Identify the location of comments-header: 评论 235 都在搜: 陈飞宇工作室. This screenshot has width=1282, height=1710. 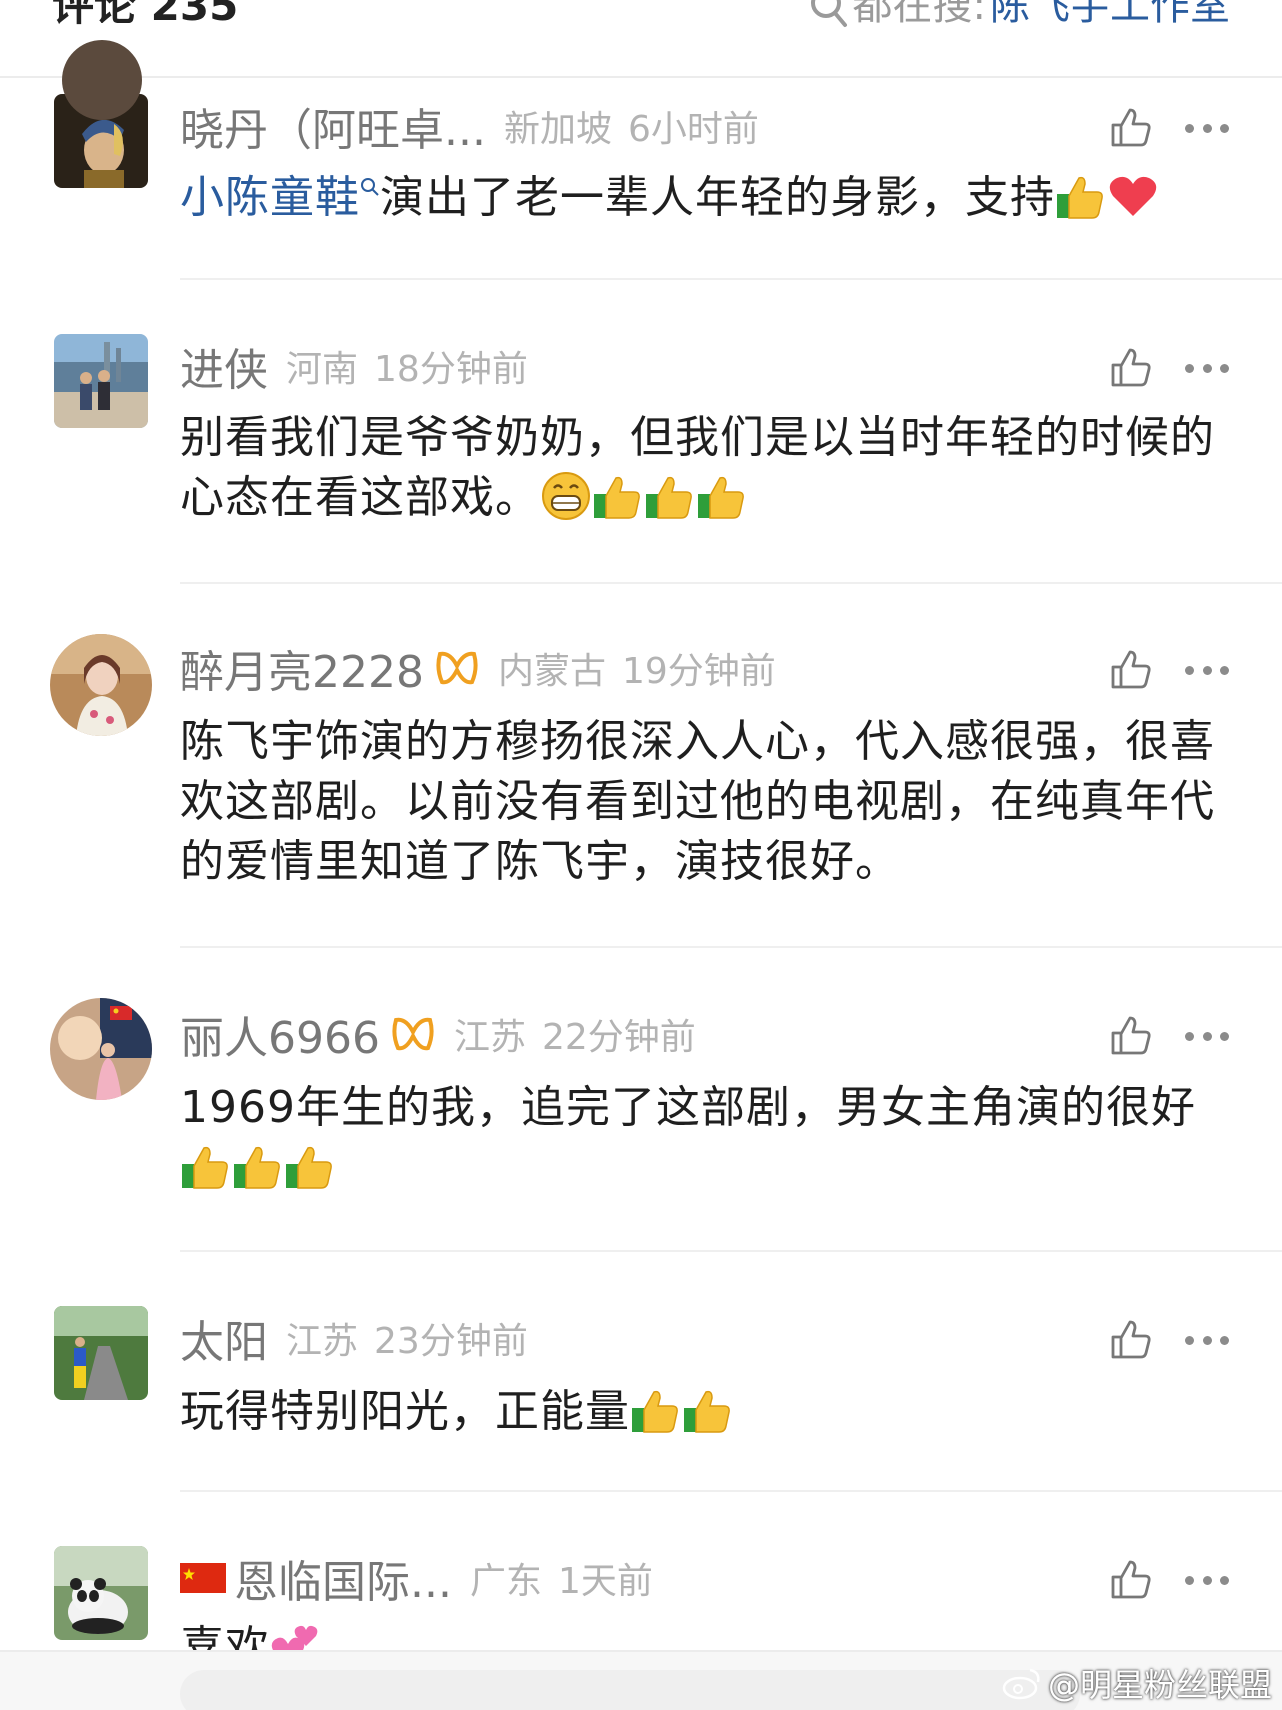
(641, 39).